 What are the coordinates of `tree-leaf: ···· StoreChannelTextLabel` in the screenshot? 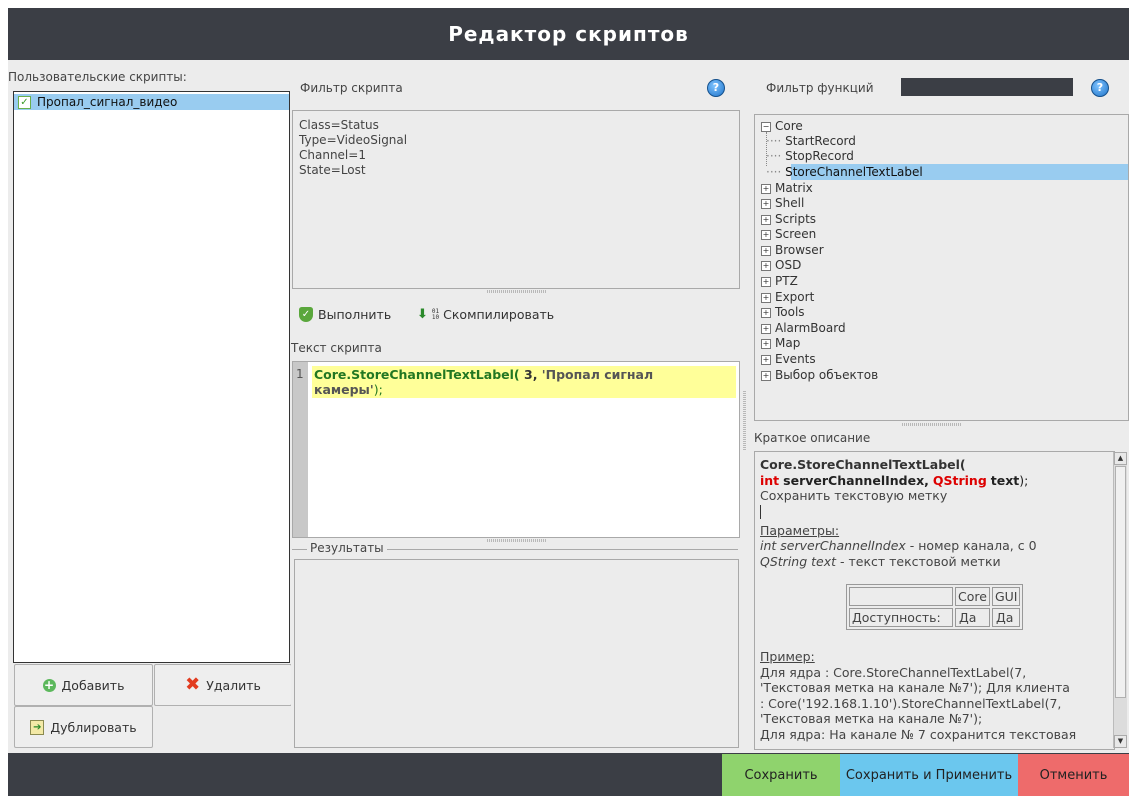 It's located at (844, 172).